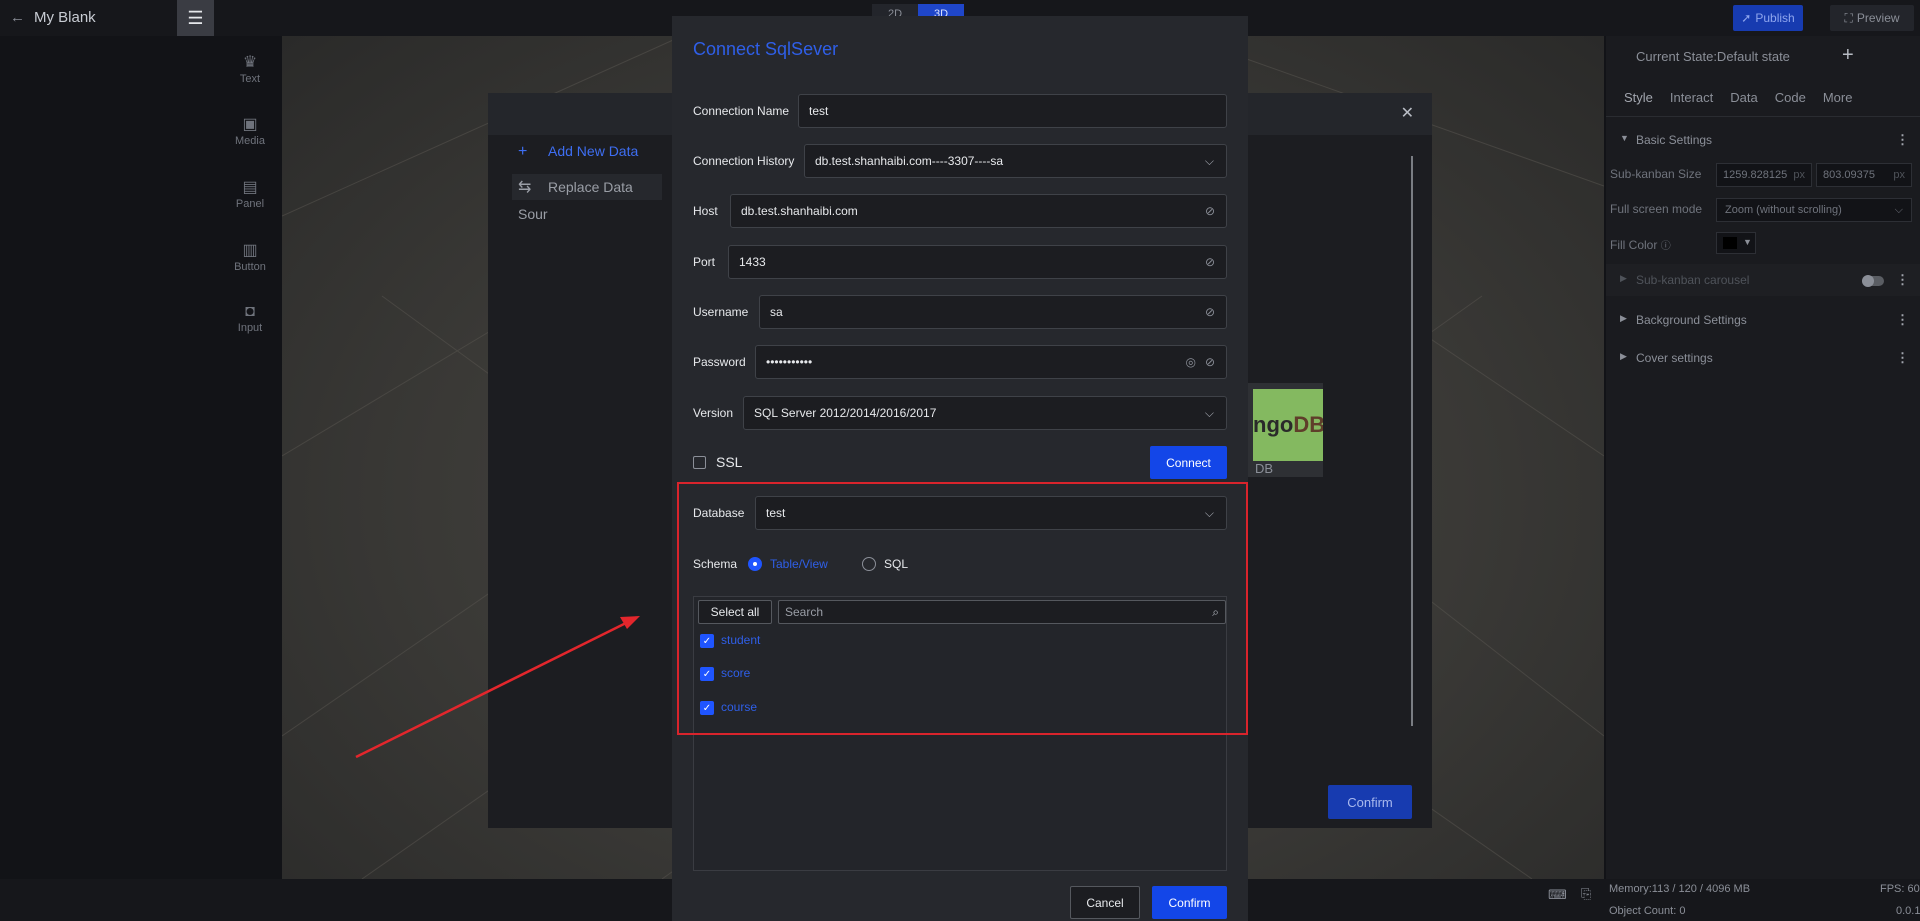  Describe the element at coordinates (250, 62) in the screenshot. I see `text-icon: ♛` at that location.